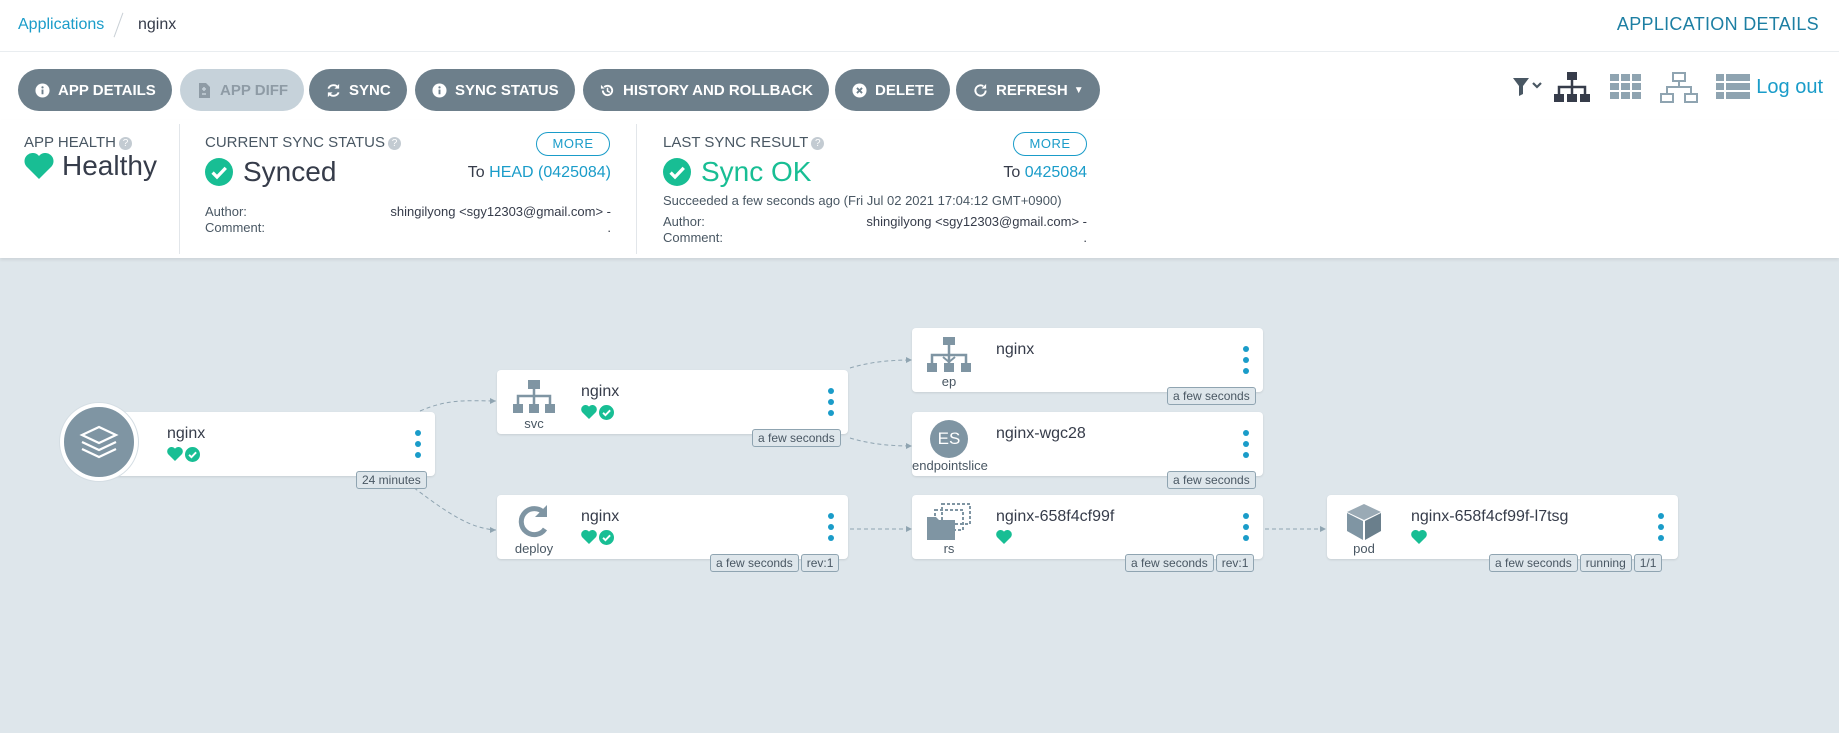 This screenshot has height=733, width=1839. Describe the element at coordinates (534, 522) in the screenshot. I see `deployment-icon` at that location.